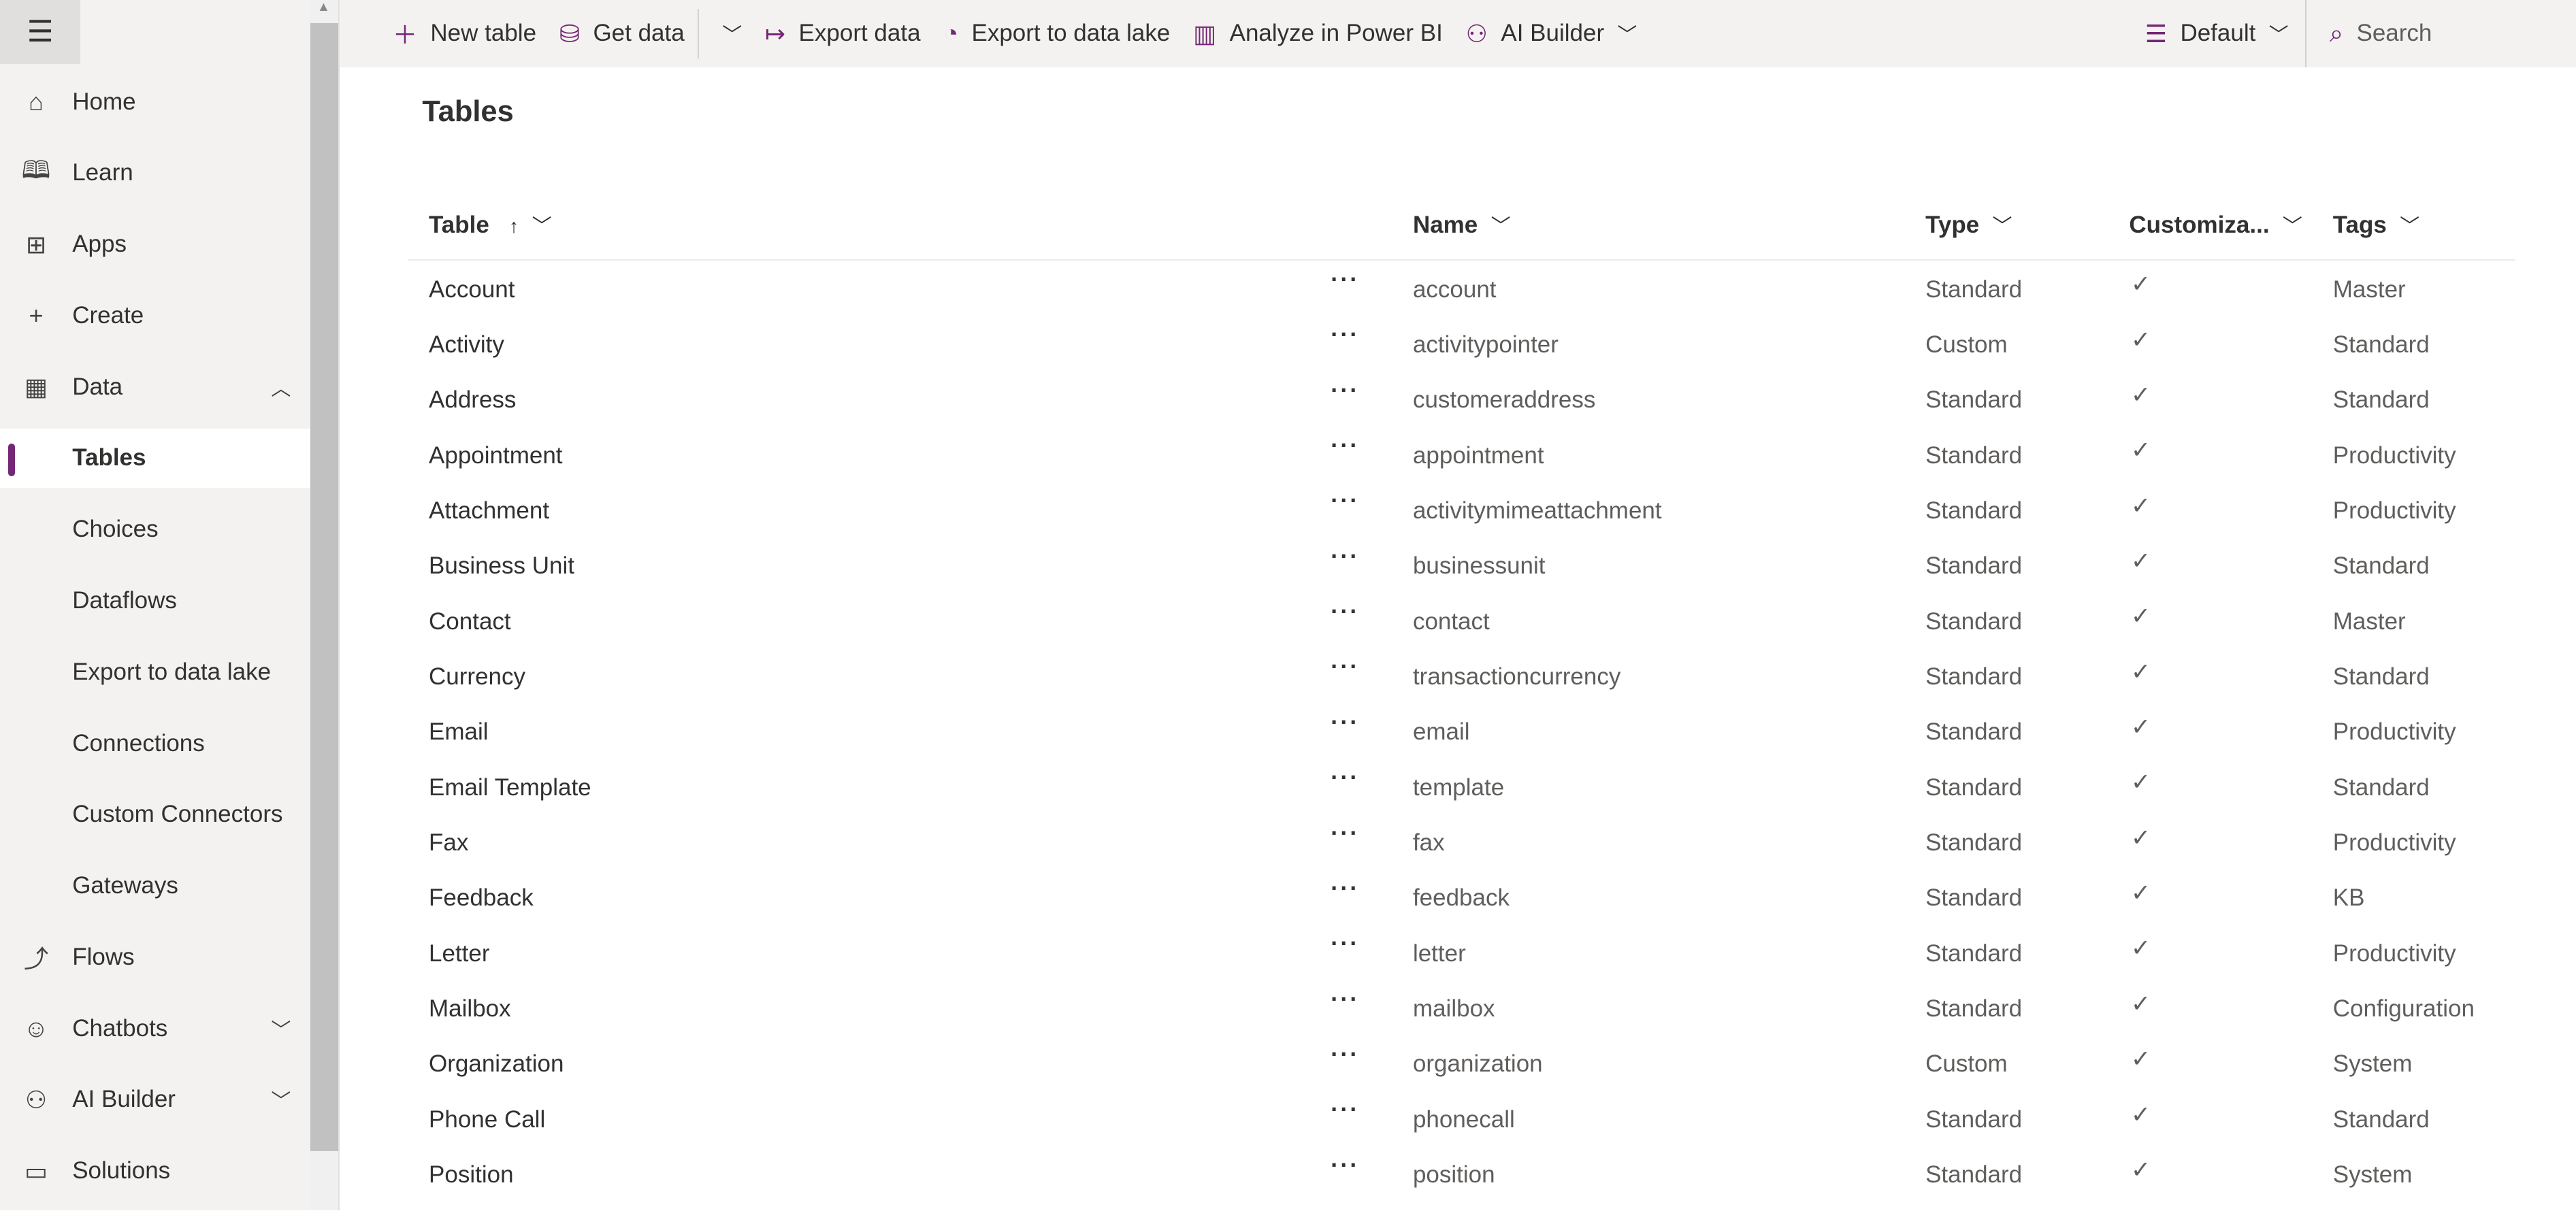  What do you see at coordinates (459, 732) in the screenshot?
I see `table-display-name: Email` at bounding box center [459, 732].